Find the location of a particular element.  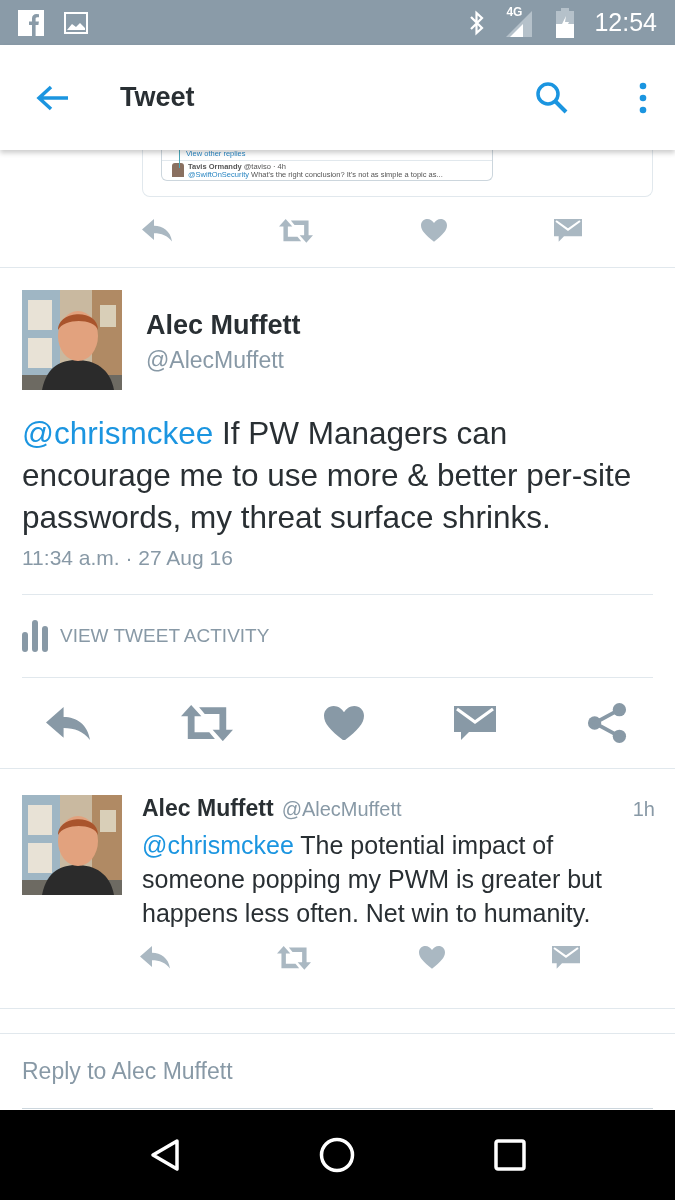

avatar-icon is located at coordinates (178, 170).